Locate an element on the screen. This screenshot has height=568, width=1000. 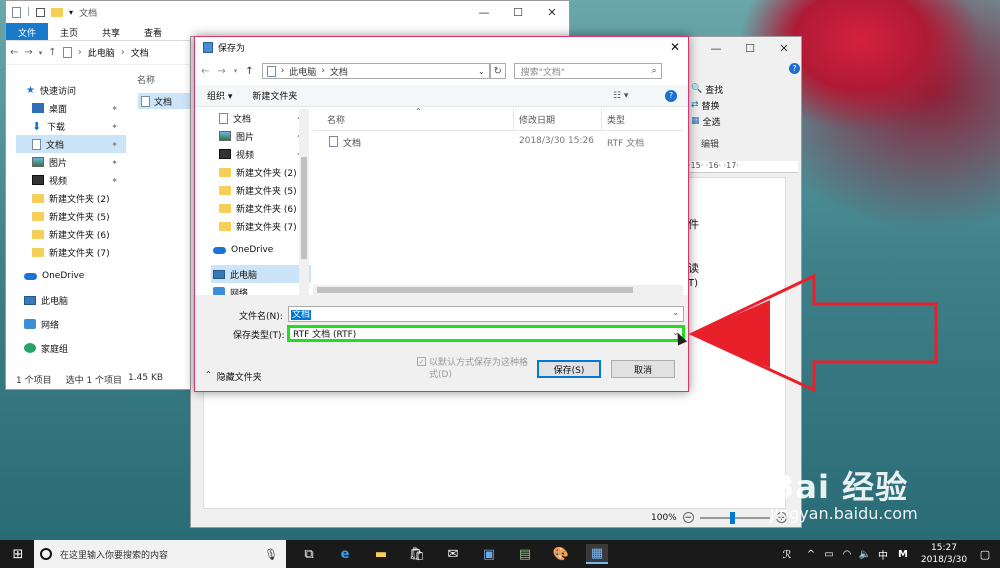
edge-icon: e is located at coordinates (345, 554).